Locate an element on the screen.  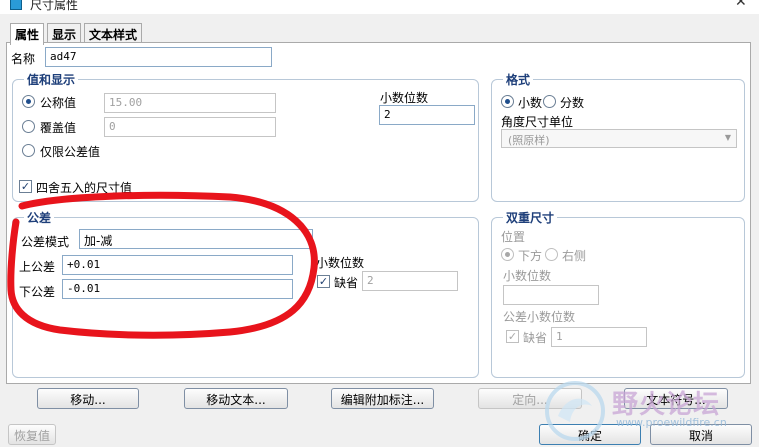
dual-default-label: 缺省 is located at coordinates (535, 338).